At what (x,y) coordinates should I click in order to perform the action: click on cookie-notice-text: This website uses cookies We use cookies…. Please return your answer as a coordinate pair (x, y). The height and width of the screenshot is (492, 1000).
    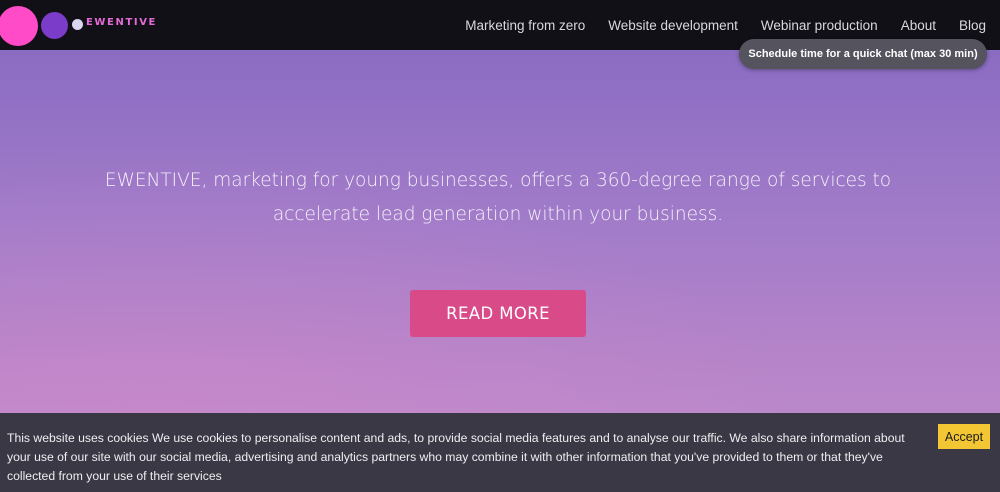
    Looking at the image, I should click on (456, 457).